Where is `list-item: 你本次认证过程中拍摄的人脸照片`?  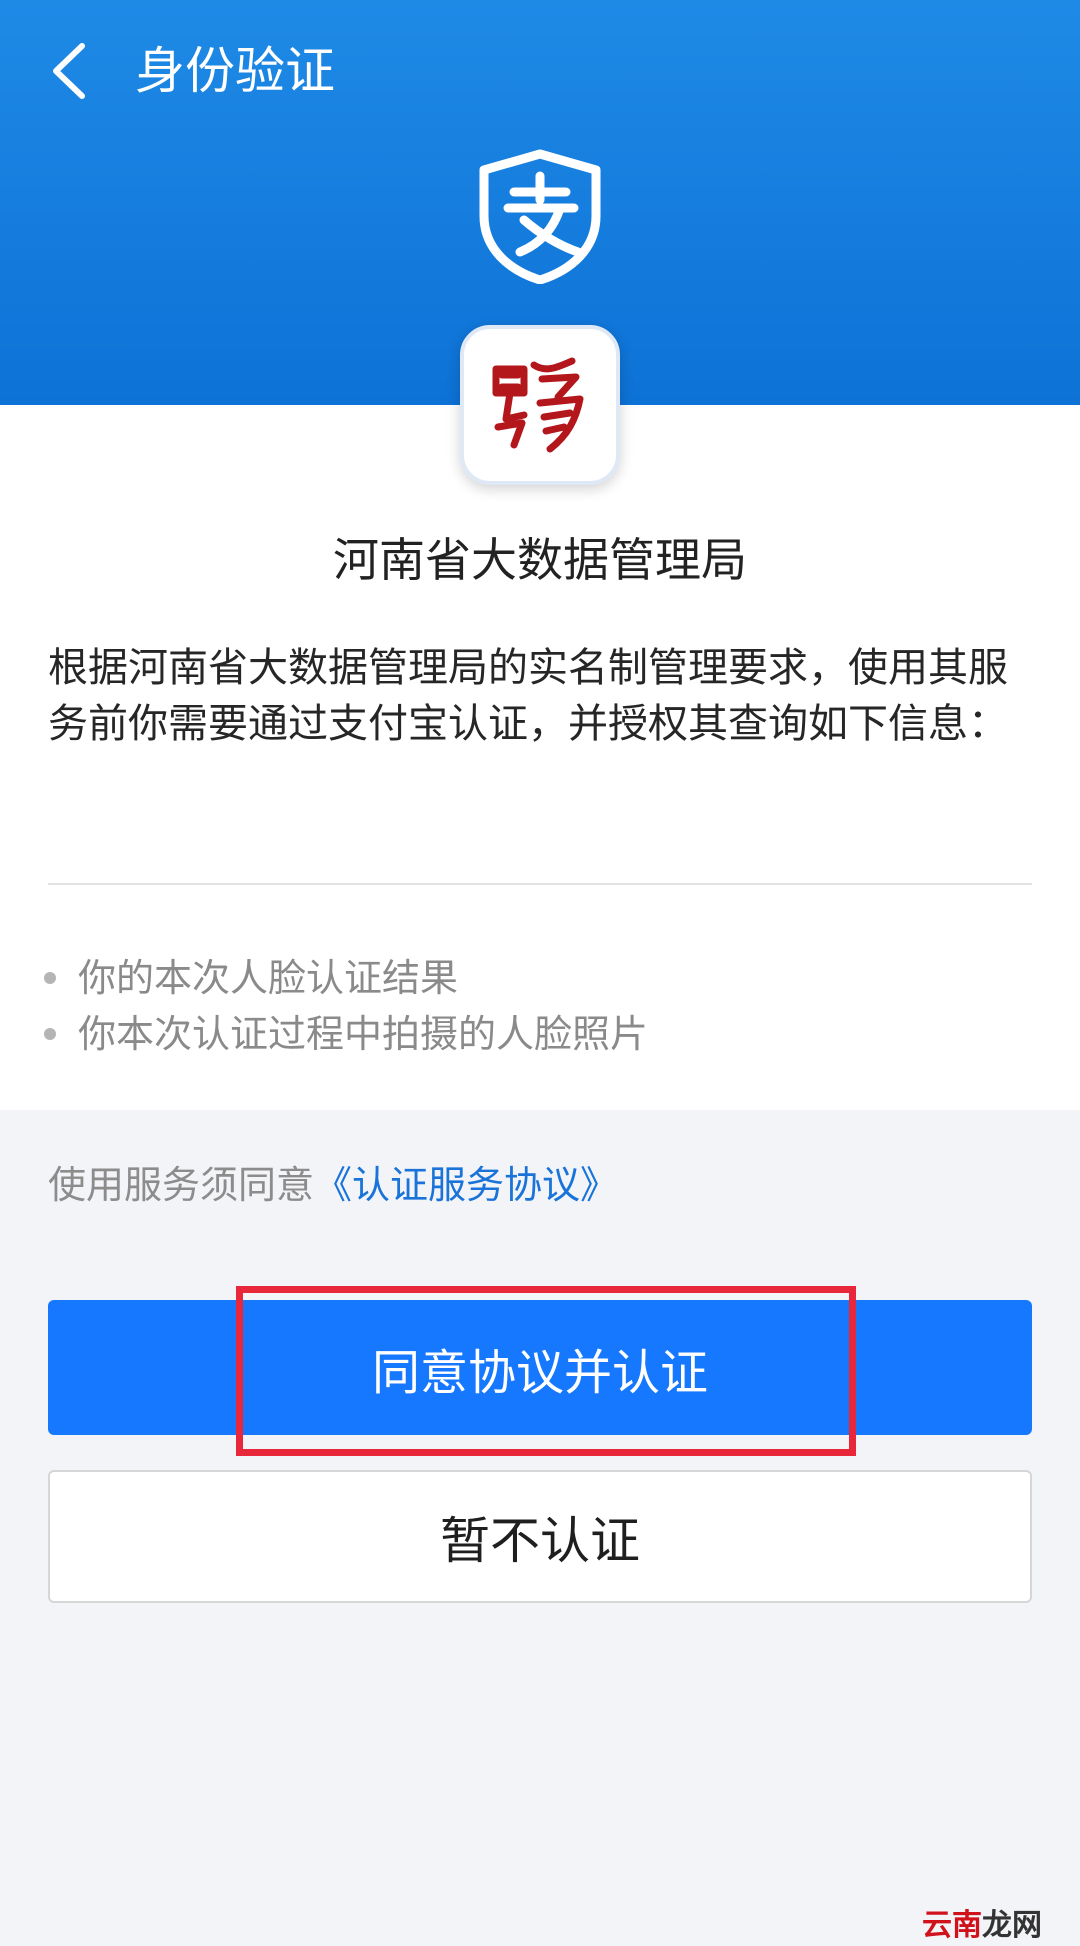 list-item: 你本次认证过程中拍摄的人脸照片 is located at coordinates (539, 1034).